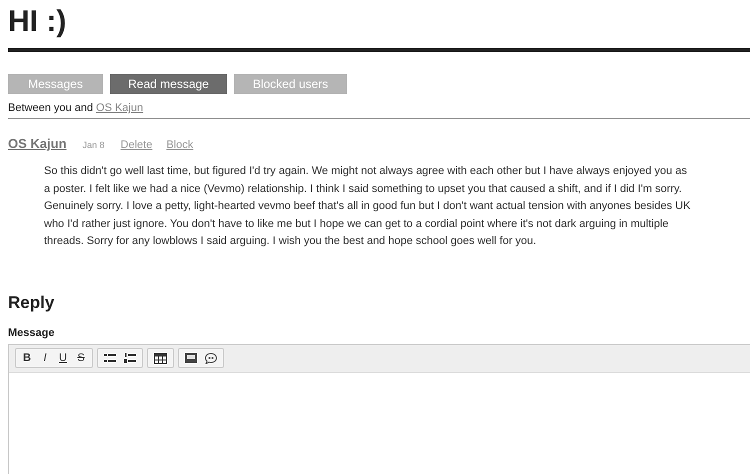 This screenshot has width=750, height=474. I want to click on numbered-list-icon, so click(130, 358).